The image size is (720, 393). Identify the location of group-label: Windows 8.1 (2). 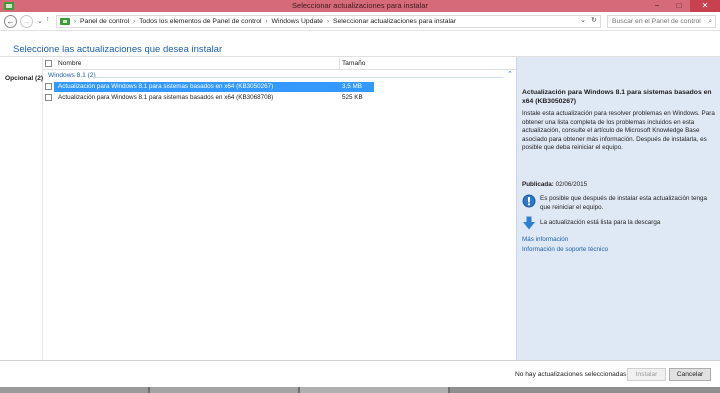
(72, 75).